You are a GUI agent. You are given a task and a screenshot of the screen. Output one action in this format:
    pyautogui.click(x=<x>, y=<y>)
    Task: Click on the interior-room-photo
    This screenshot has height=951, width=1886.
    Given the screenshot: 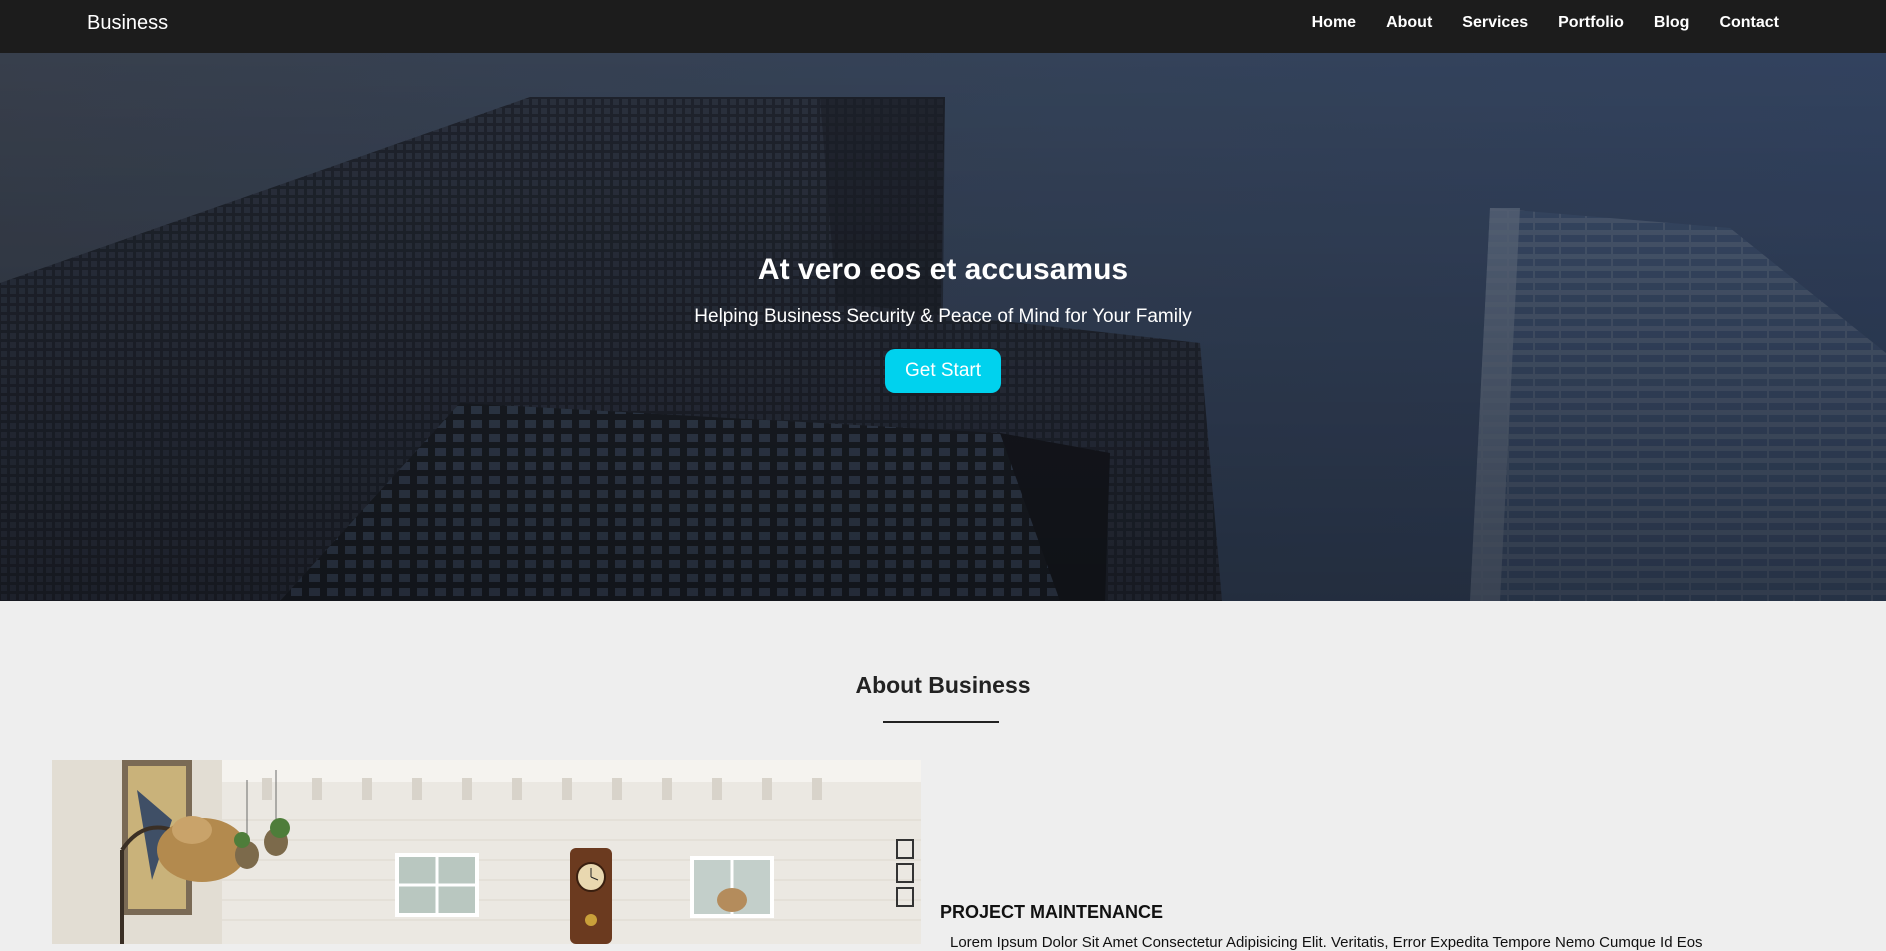 What is the action you would take?
    pyautogui.click(x=486, y=852)
    